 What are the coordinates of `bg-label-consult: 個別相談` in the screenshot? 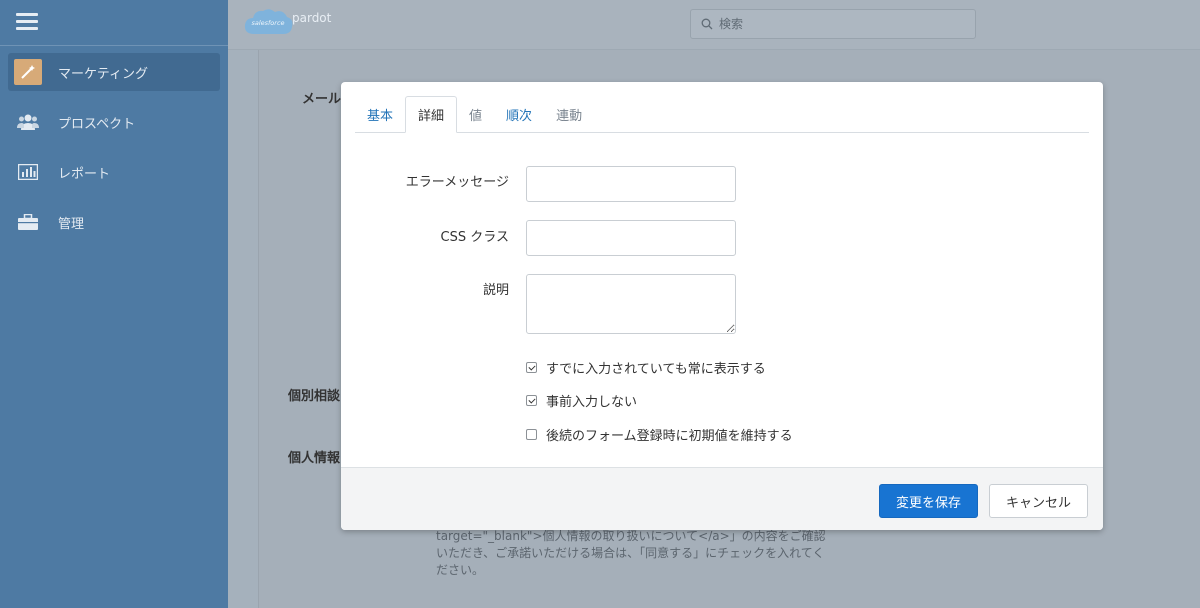 It's located at (314, 396).